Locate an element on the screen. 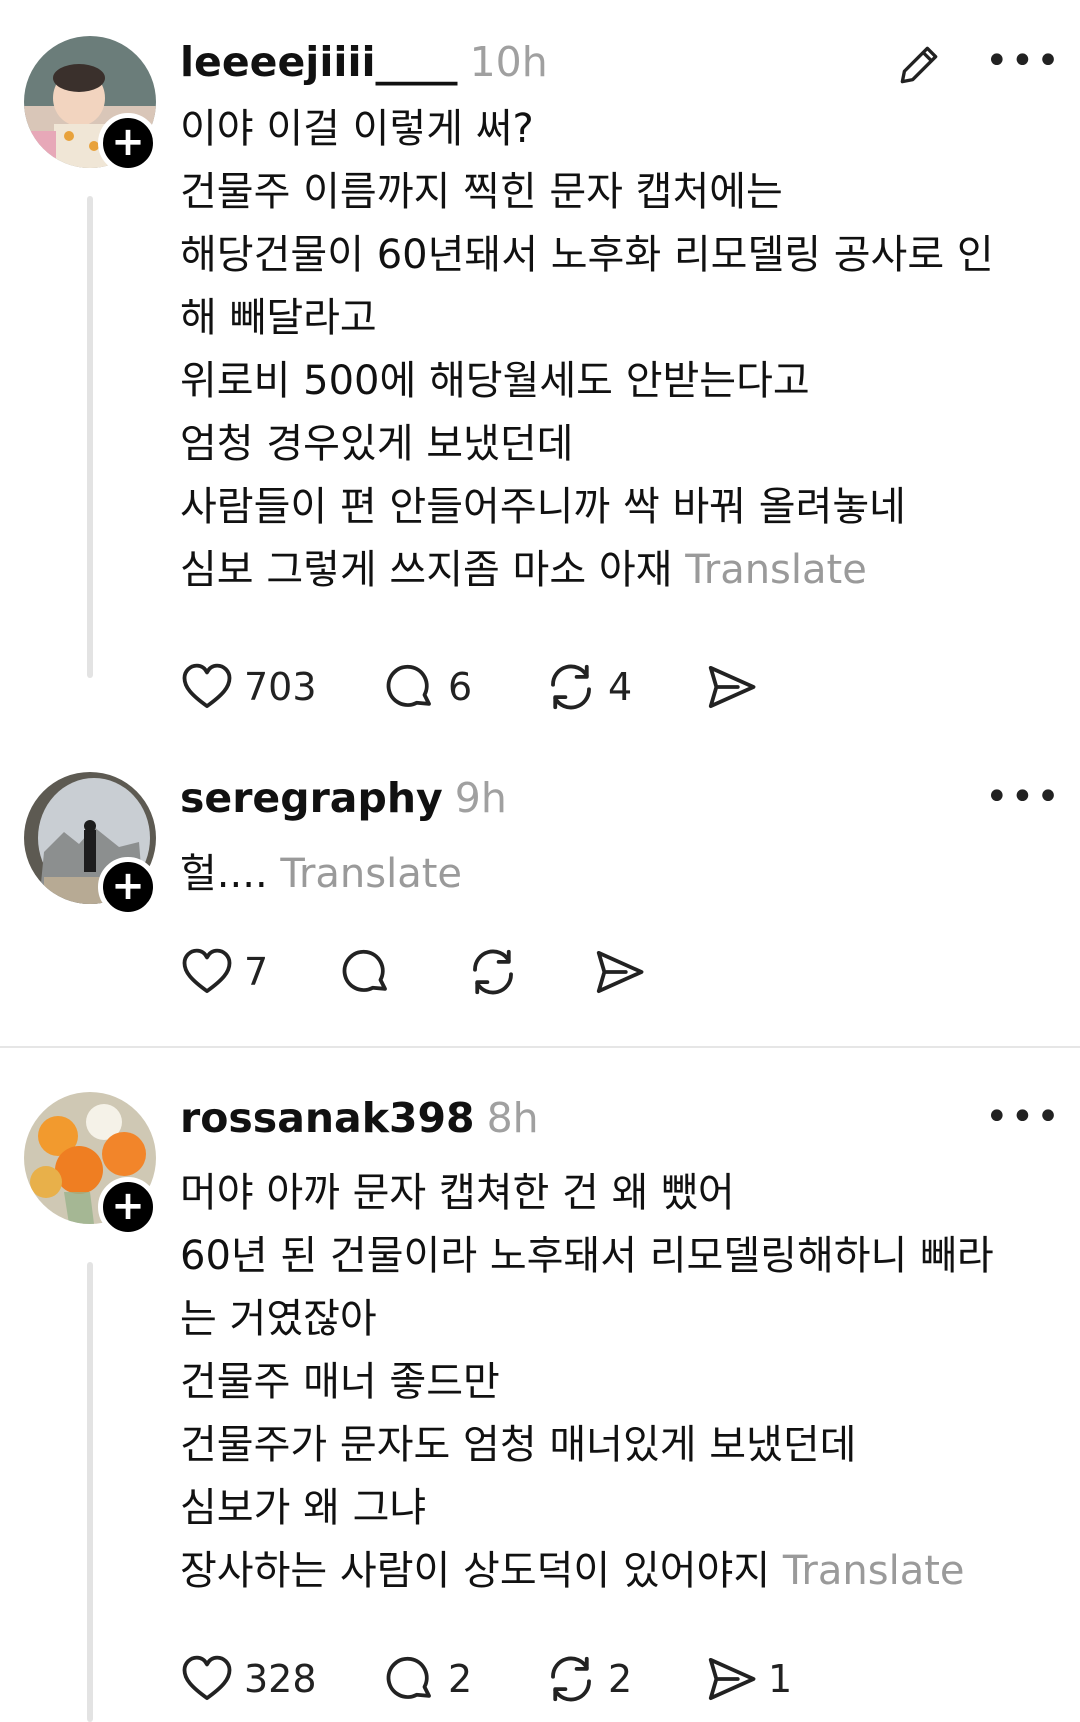 This screenshot has width=1080, height=1722. post-header: leeeejiiii____ 10h is located at coordinates (364, 62).